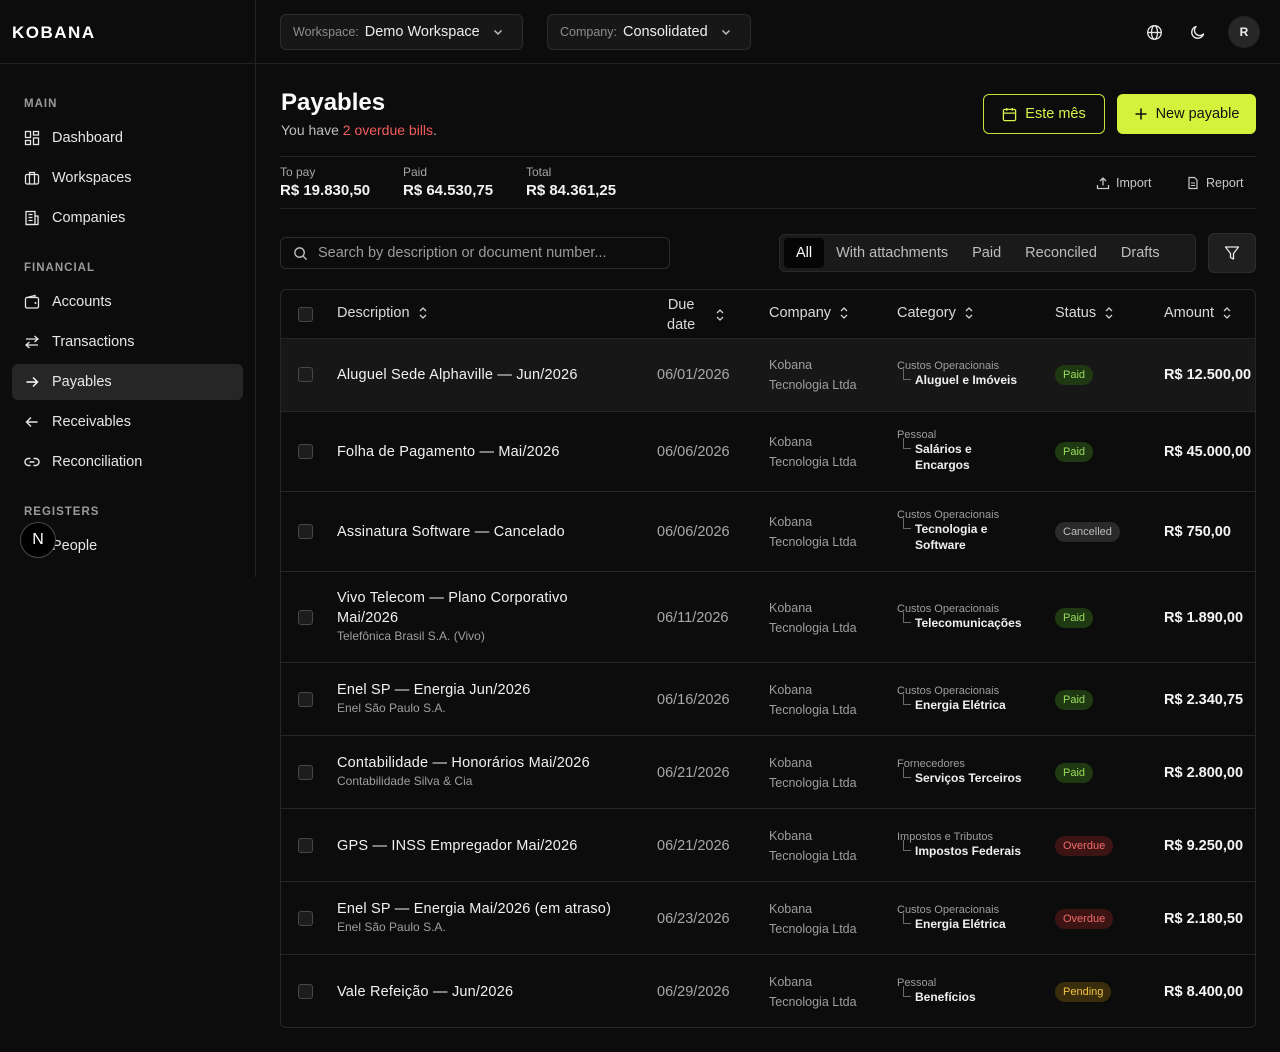  Describe the element at coordinates (127, 342) in the screenshot. I see `sidebar-item-transactions: Transactions` at that location.